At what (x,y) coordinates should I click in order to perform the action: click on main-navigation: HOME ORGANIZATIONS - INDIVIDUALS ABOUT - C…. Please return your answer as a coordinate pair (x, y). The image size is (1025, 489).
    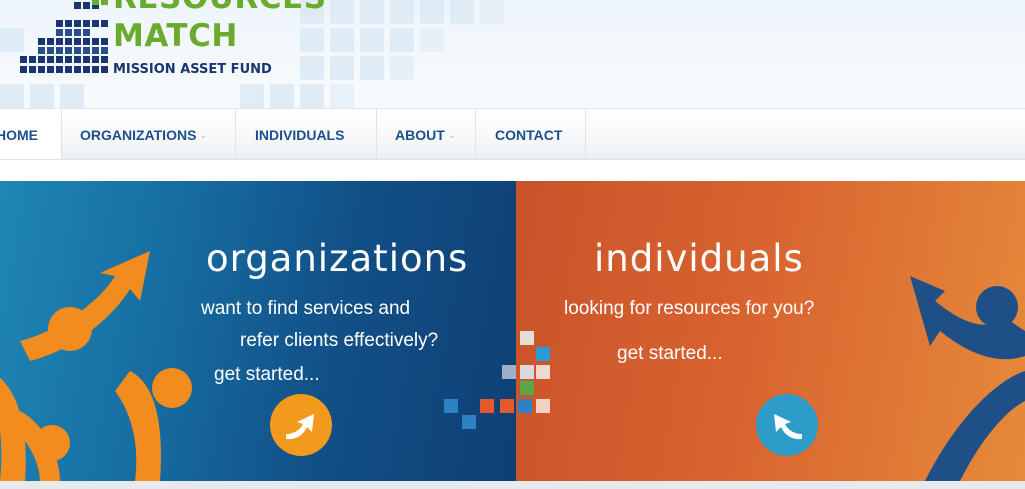
    Looking at the image, I should click on (512, 134).